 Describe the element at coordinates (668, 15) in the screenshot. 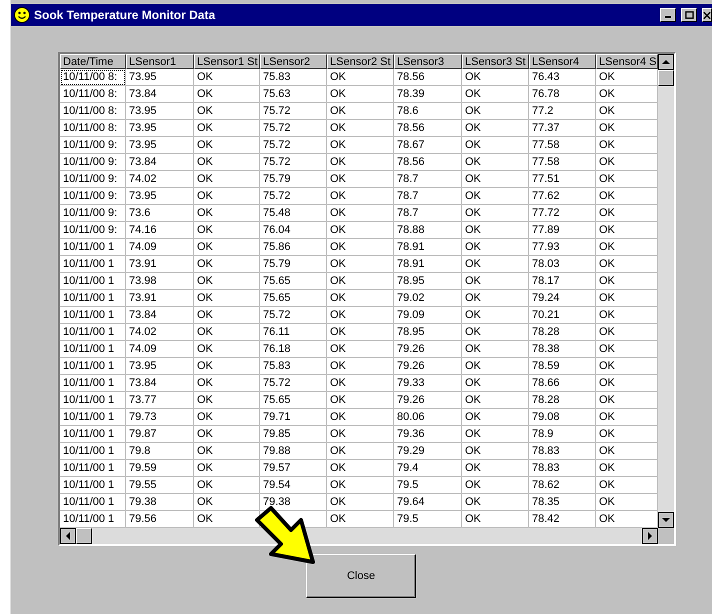

I see `minimize-button` at that location.